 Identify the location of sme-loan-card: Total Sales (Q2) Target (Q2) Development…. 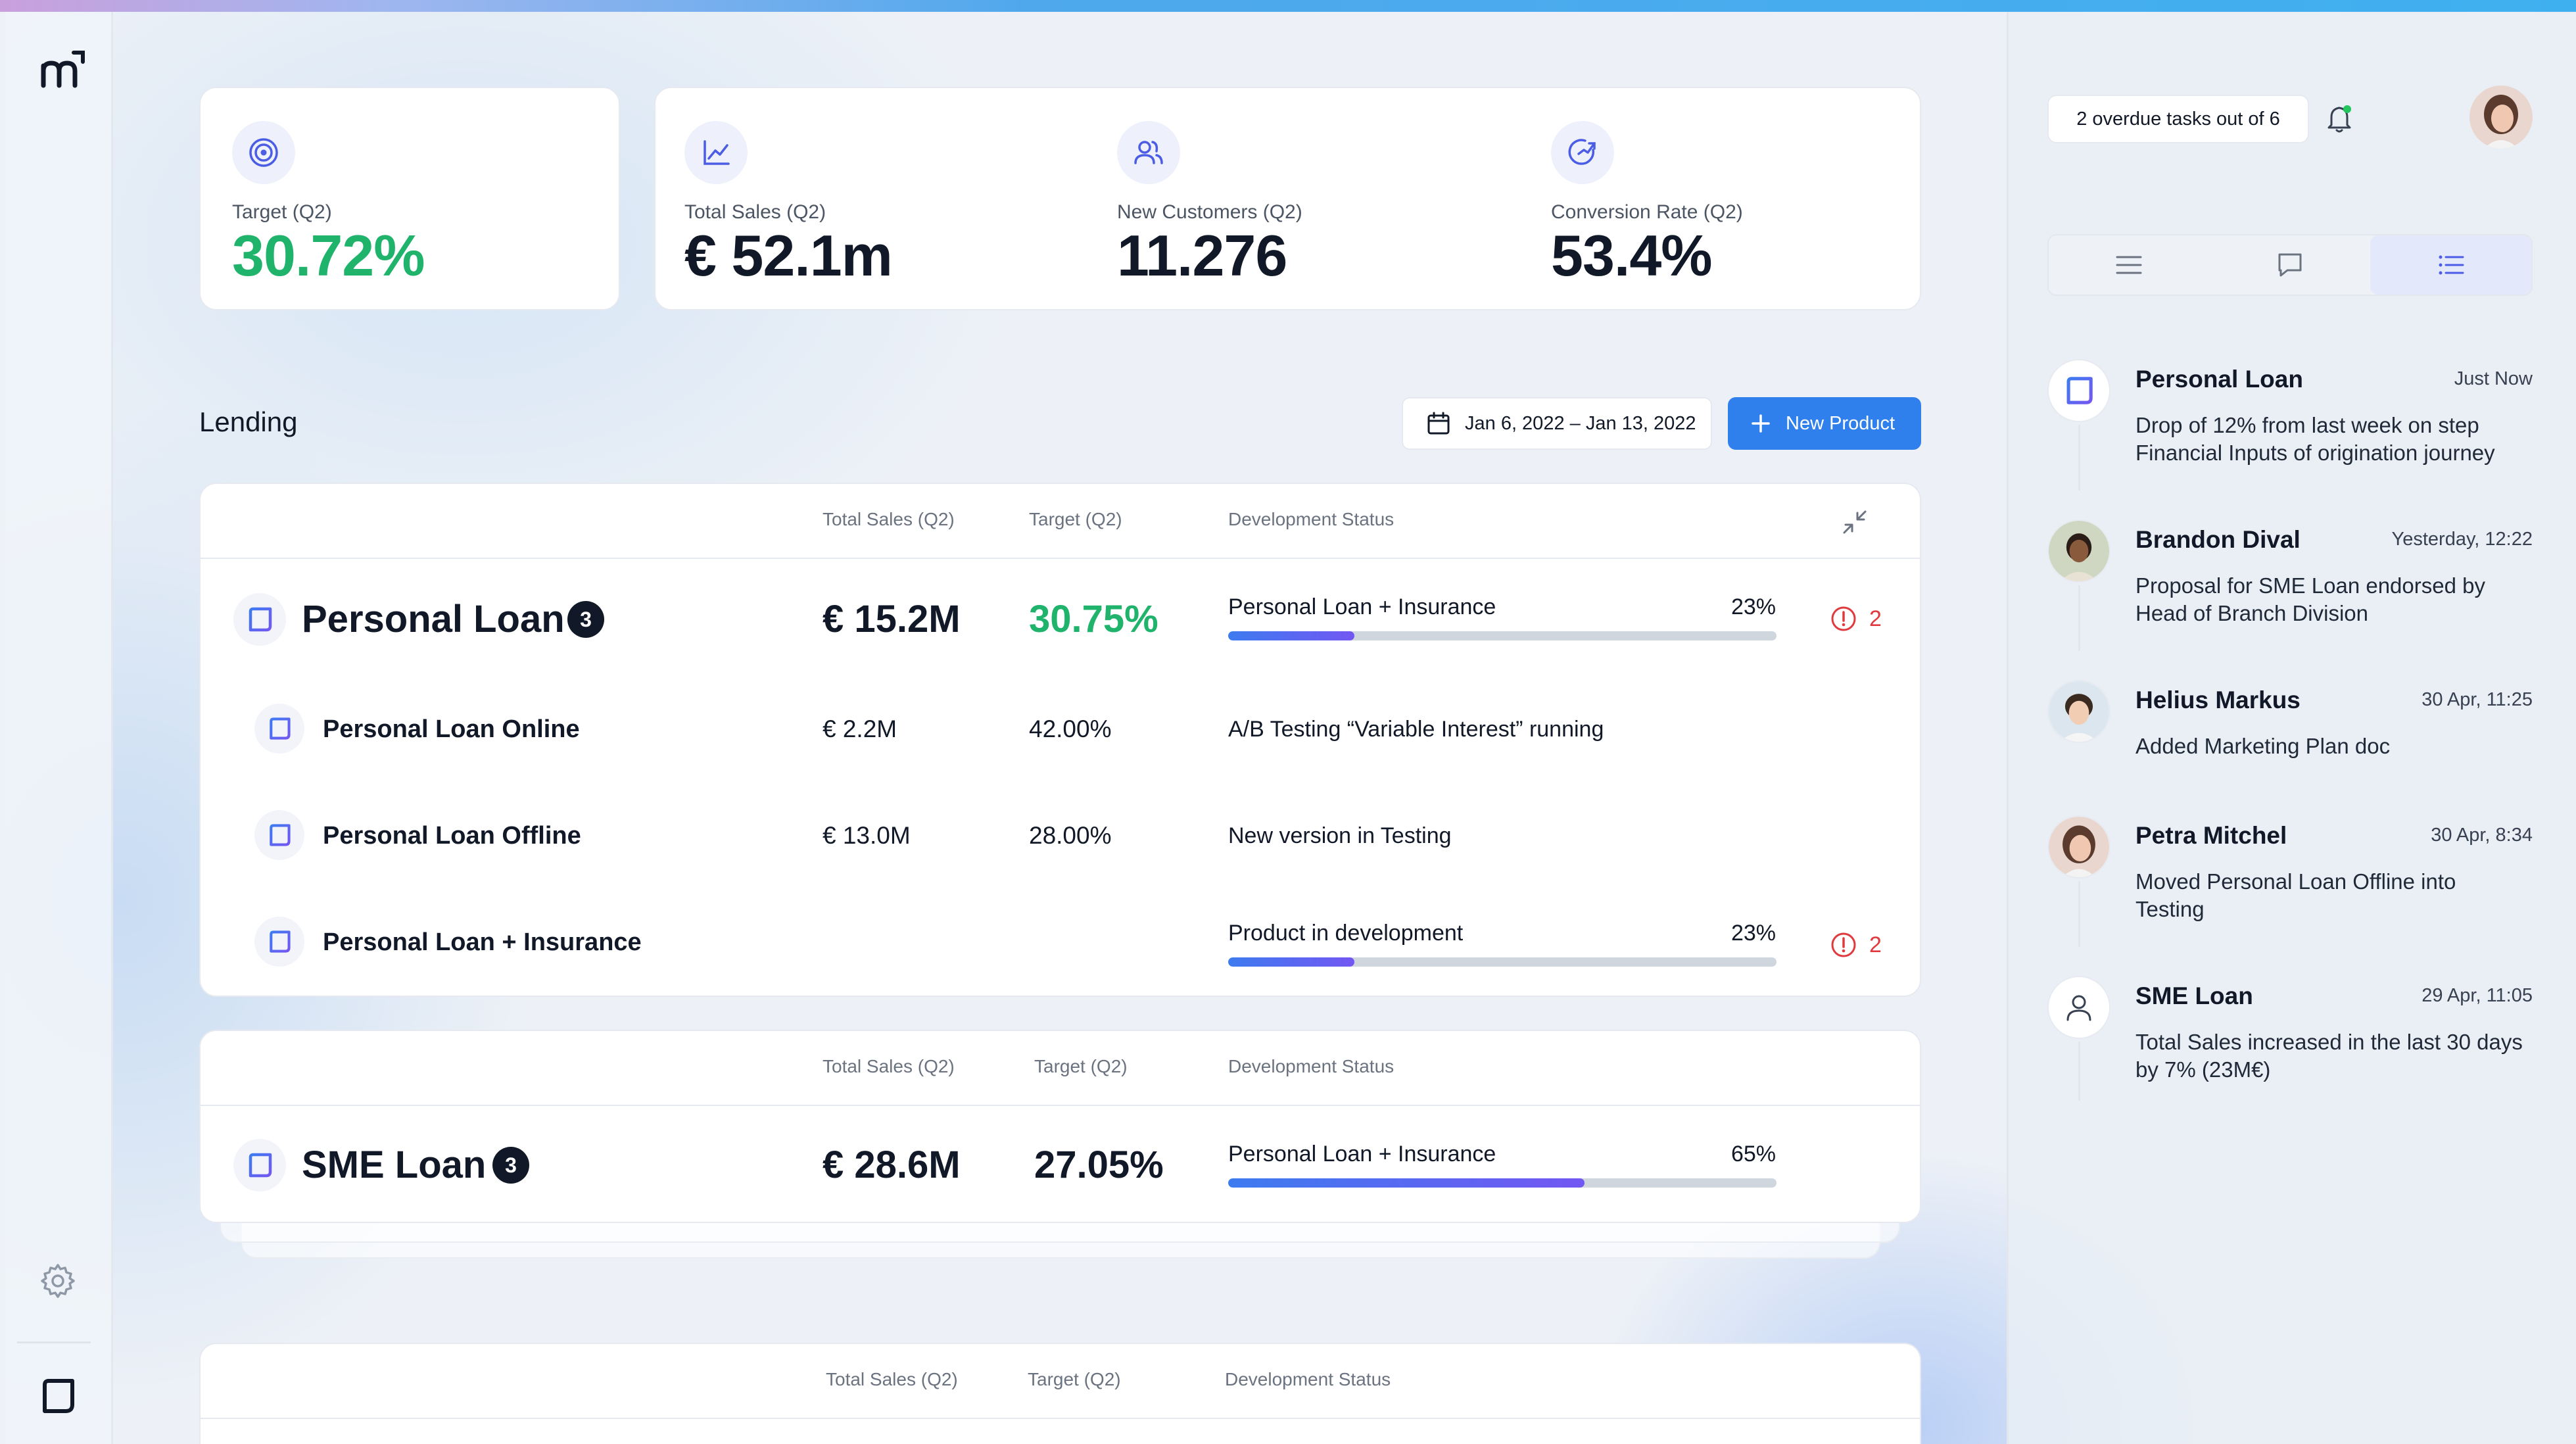
(1060, 1126).